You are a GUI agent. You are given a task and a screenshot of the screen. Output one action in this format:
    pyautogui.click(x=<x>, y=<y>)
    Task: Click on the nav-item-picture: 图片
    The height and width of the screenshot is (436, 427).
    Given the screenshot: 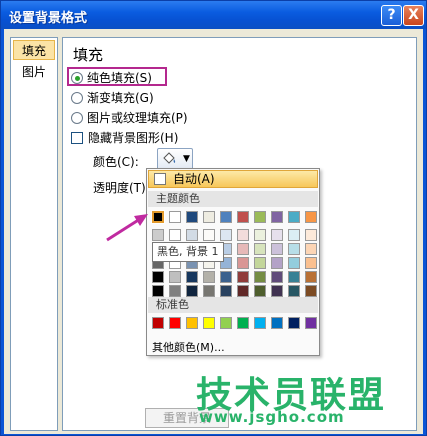 What is the action you would take?
    pyautogui.click(x=34, y=72)
    